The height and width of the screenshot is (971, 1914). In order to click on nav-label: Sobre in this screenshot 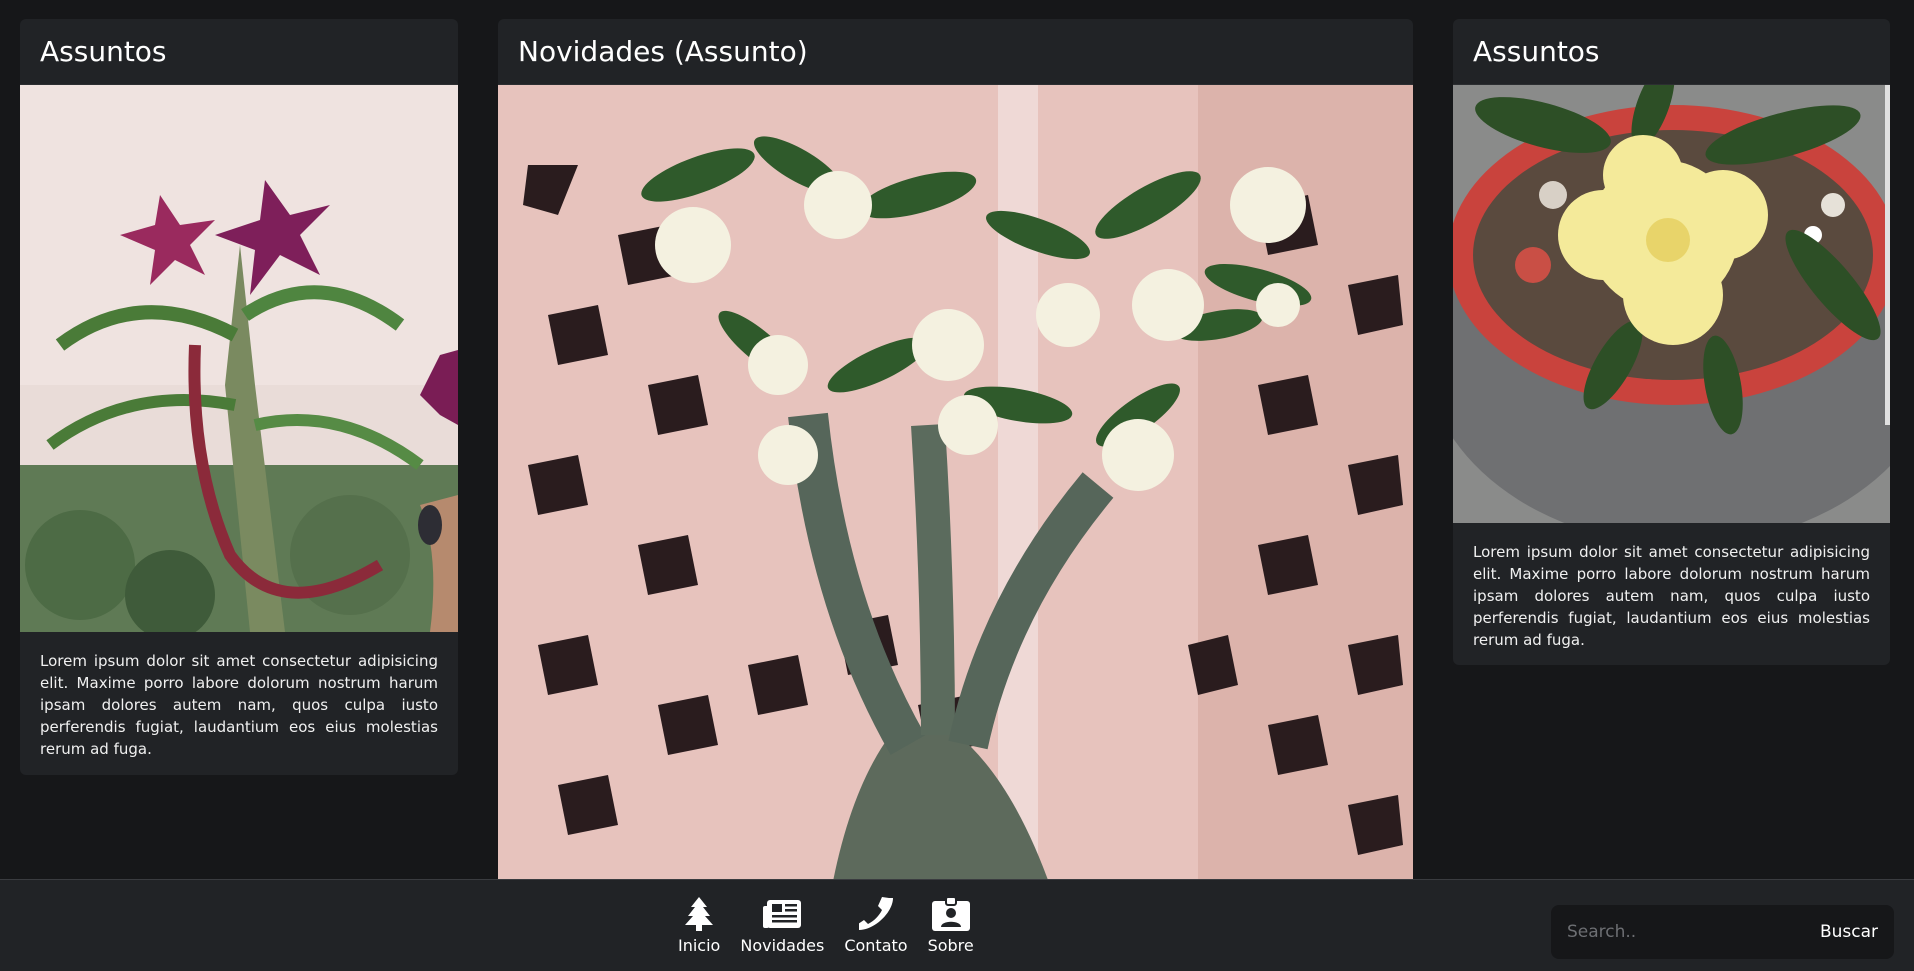, I will do `click(950, 945)`.